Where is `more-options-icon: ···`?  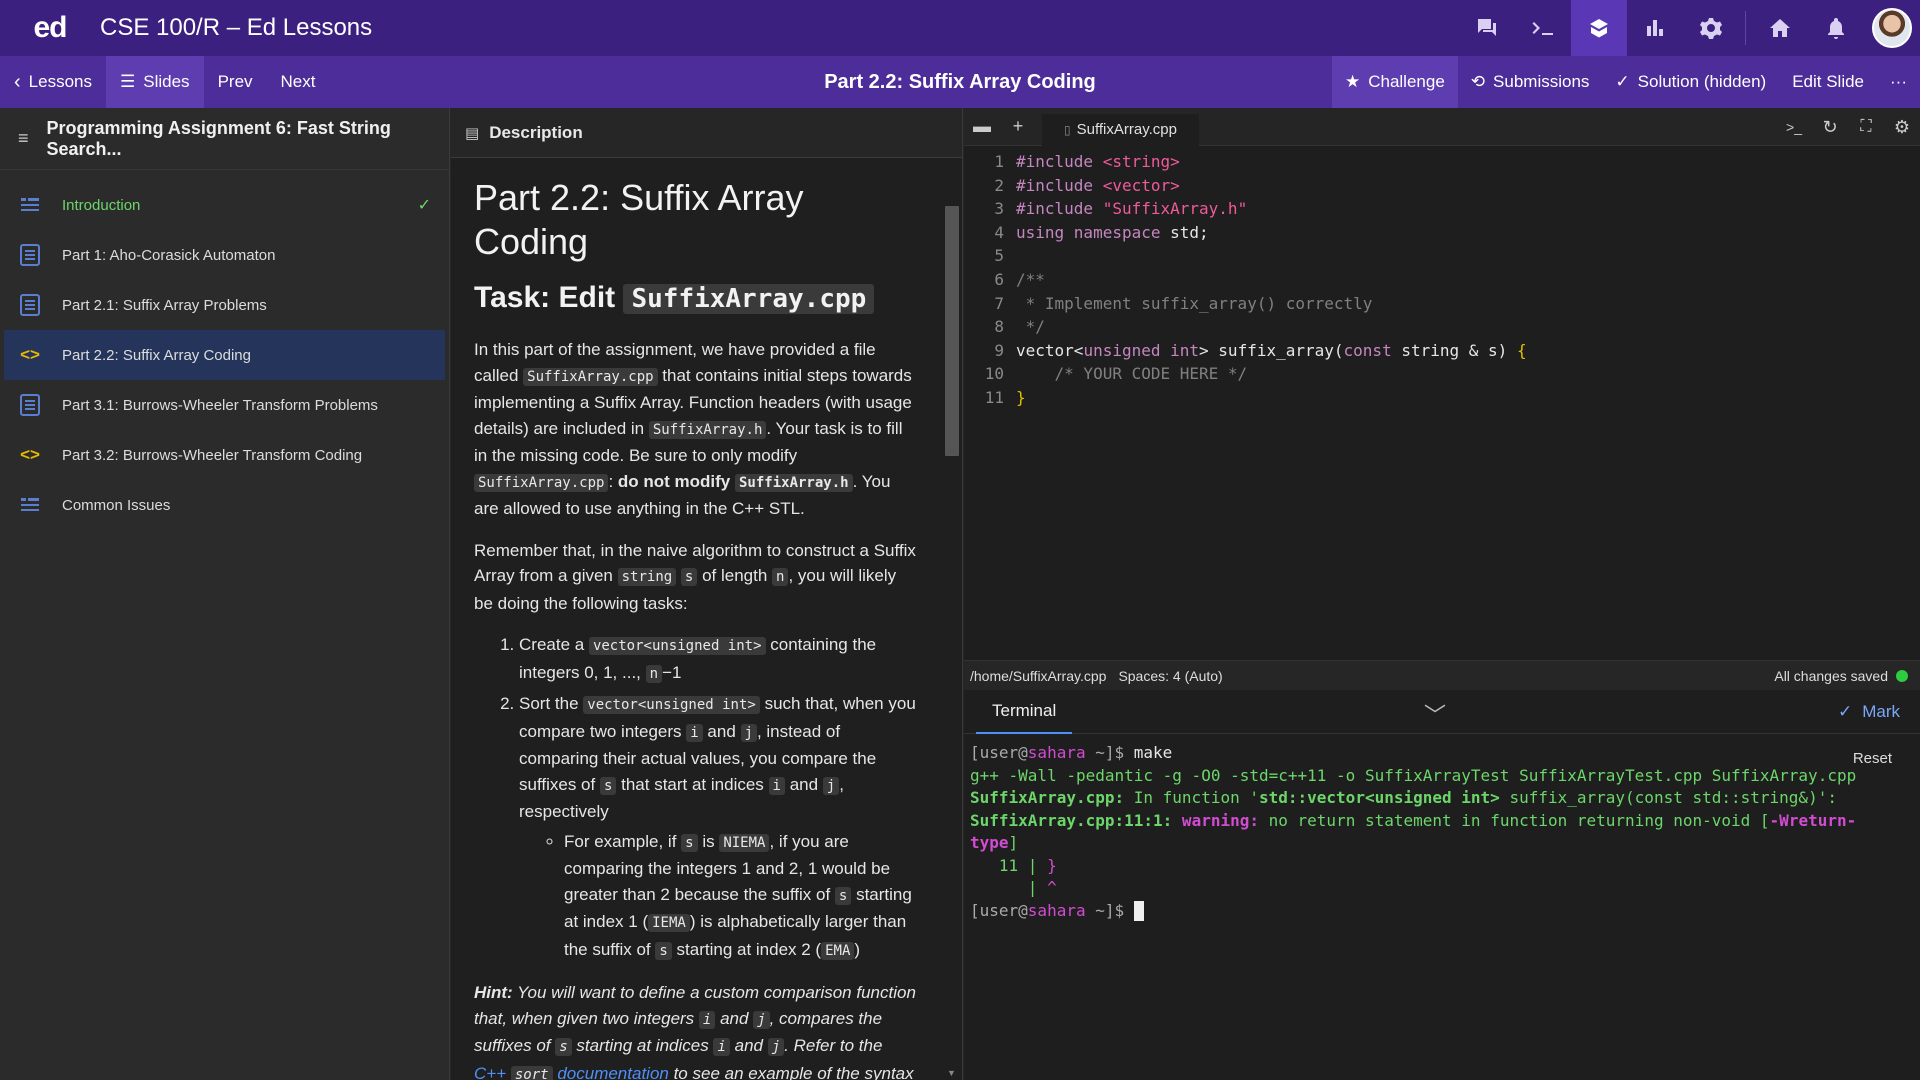
more-options-icon: ··· is located at coordinates (1898, 82).